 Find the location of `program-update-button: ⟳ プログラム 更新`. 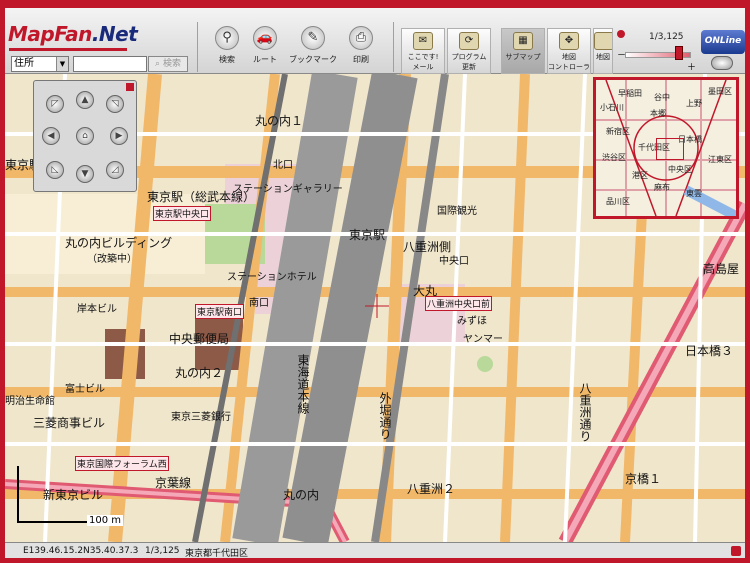

program-update-button: ⟳ プログラム 更新 is located at coordinates (469, 51).